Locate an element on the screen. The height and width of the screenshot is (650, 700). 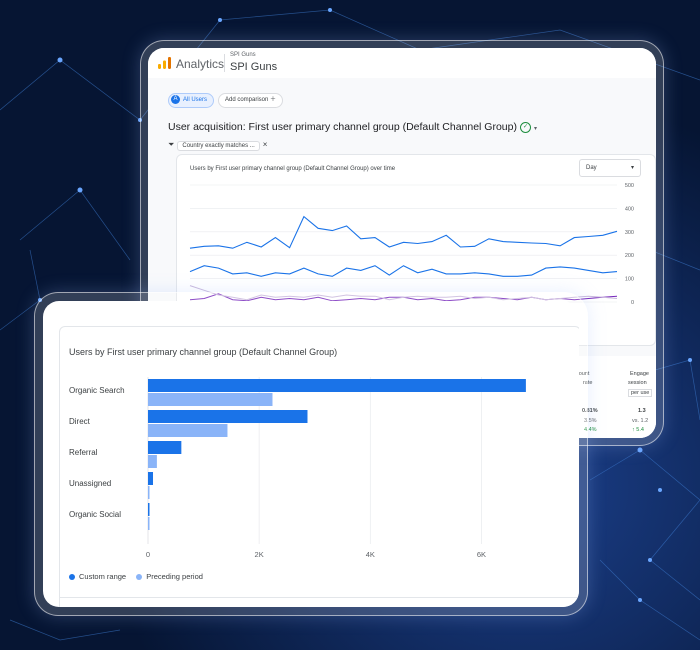
x-tick-label: 0 is located at coordinates (148, 554).